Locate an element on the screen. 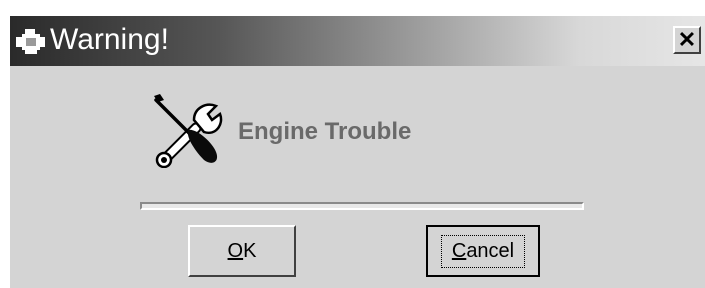 Image resolution: width=705 pixels, height=288 pixels. cancel-button: Cancel is located at coordinates (483, 251).